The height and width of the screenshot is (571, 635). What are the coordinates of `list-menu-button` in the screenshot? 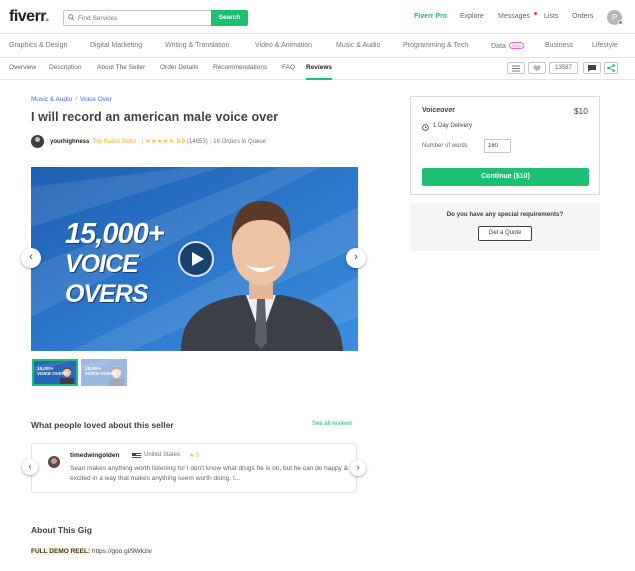 It's located at (516, 68).